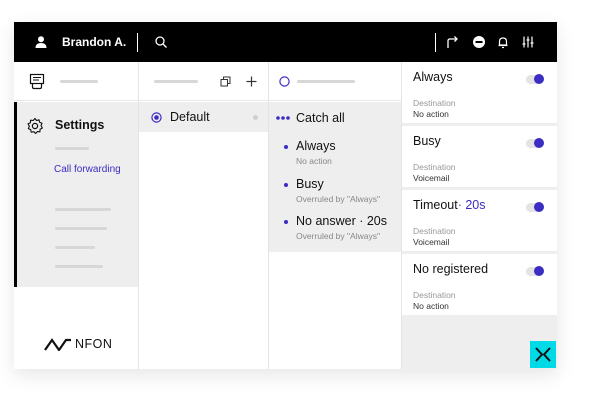 This screenshot has width=591, height=400. I want to click on profiles-header, so click(204, 81).